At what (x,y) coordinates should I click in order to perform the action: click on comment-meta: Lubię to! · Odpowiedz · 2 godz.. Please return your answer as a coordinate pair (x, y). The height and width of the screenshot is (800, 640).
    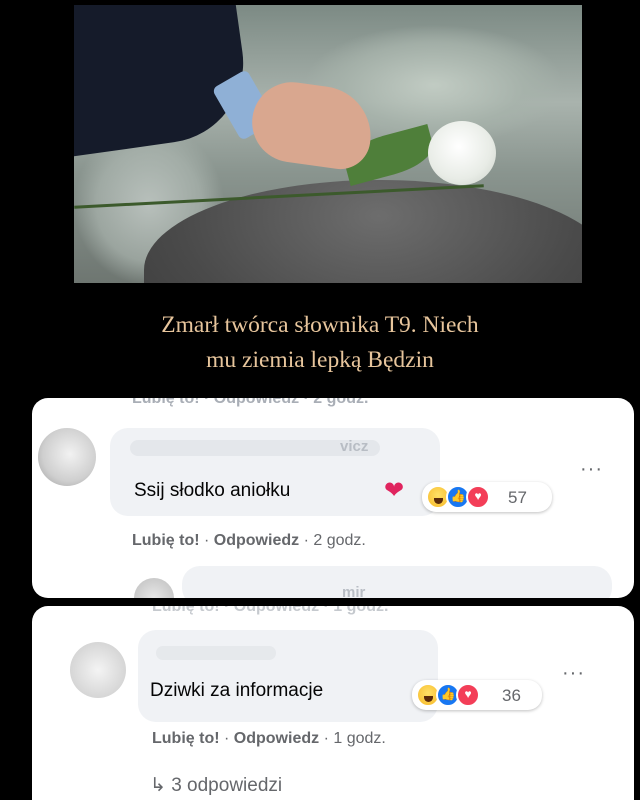
    Looking at the image, I should click on (249, 541).